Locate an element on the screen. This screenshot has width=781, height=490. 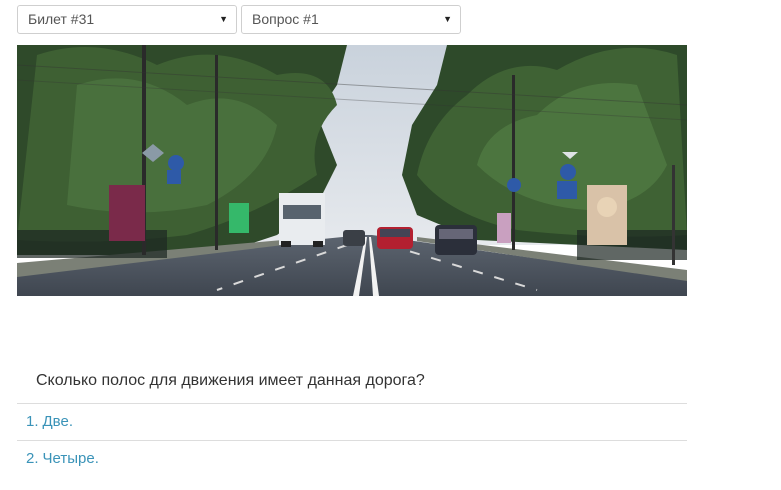
ticket-select-value: Билет #31 is located at coordinates (61, 19).